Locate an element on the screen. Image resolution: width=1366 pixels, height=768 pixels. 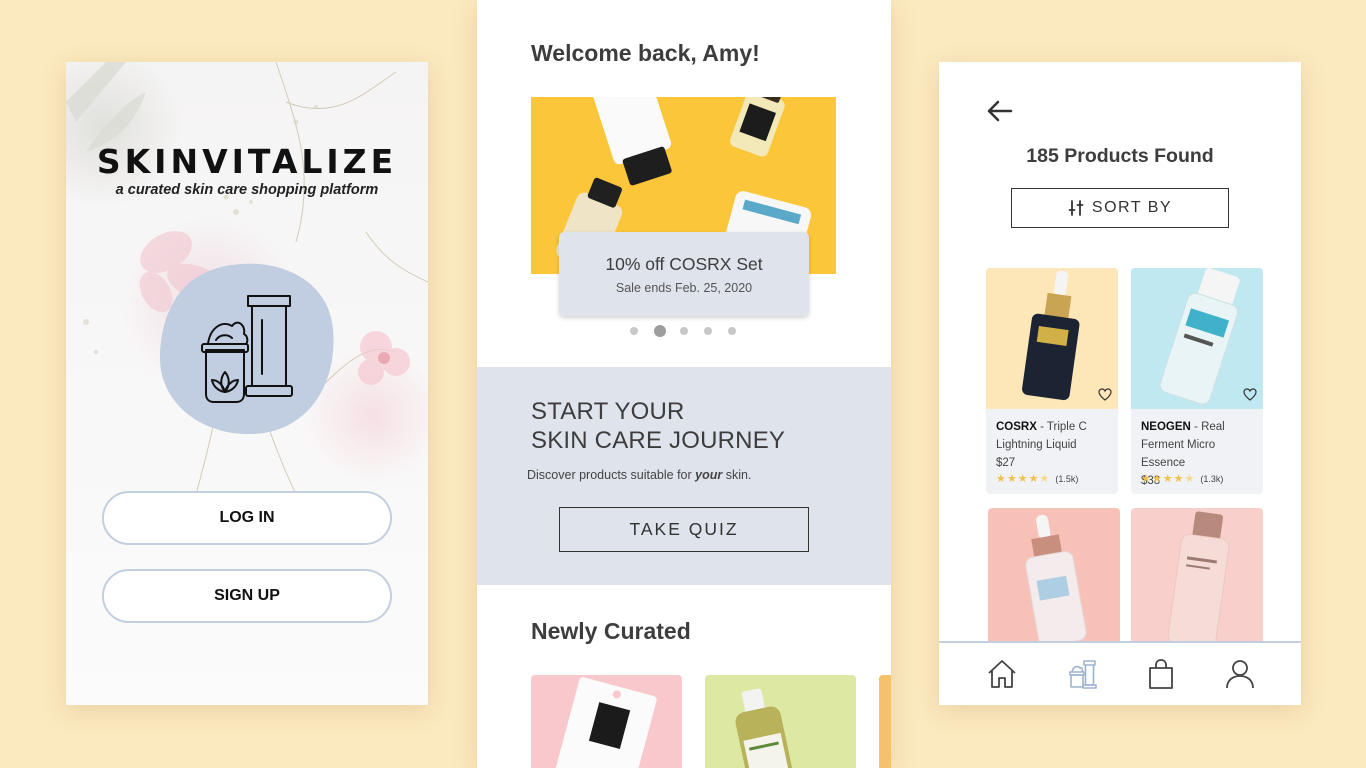
quiz-title-line1: START YOUR is located at coordinates (608, 411).